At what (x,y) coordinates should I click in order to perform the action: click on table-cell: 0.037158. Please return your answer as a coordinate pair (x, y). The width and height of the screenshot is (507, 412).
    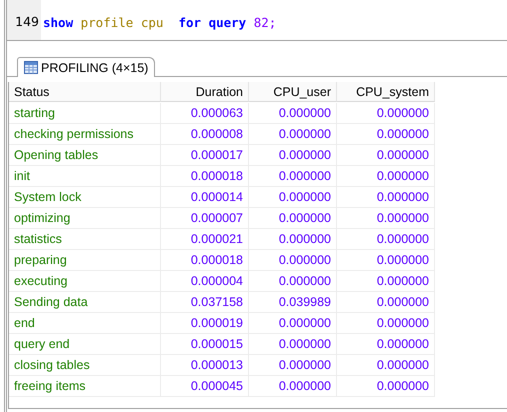
    Looking at the image, I should click on (205, 302).